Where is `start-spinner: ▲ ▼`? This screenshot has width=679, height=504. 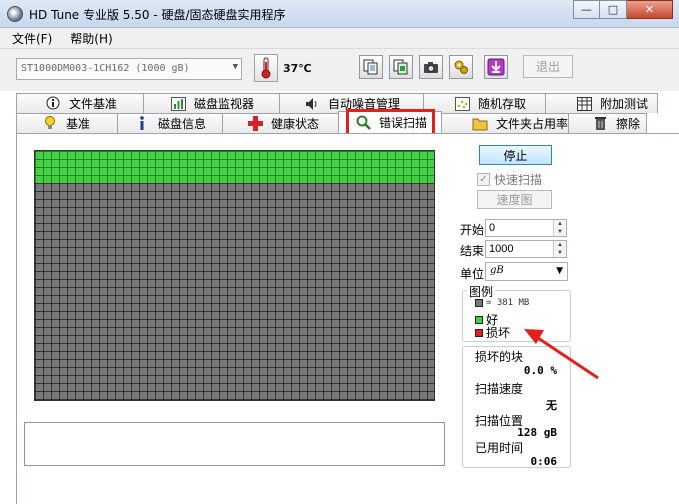
start-spinner: ▲ ▼ is located at coordinates (559, 228).